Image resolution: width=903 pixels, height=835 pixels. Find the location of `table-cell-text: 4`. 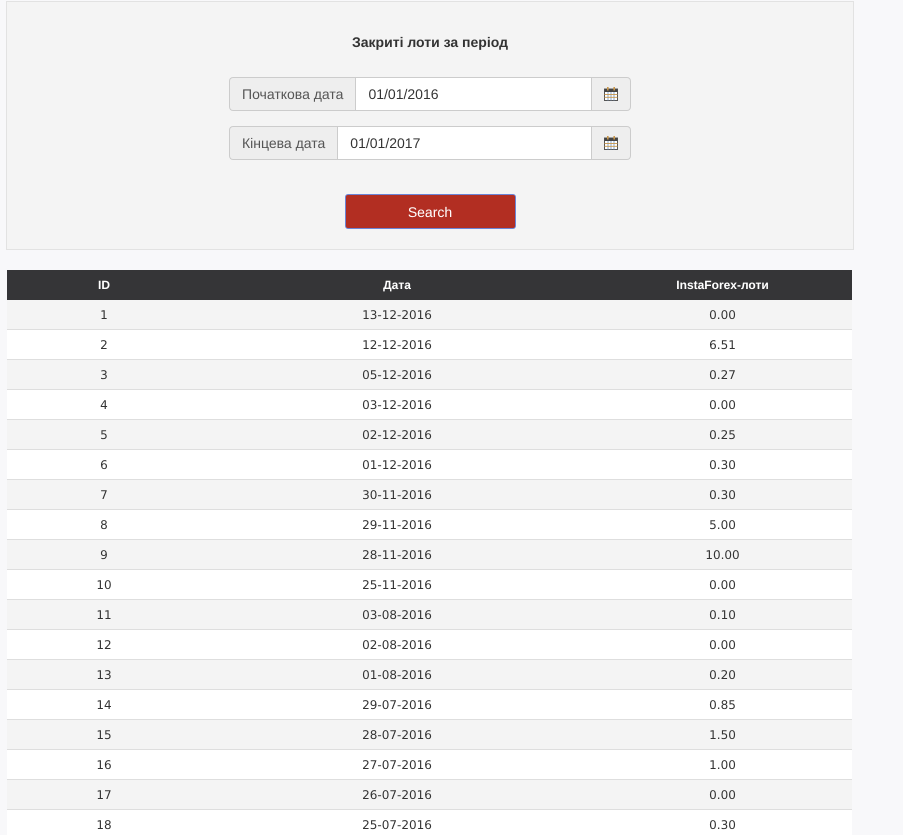

table-cell-text: 4 is located at coordinates (104, 405).